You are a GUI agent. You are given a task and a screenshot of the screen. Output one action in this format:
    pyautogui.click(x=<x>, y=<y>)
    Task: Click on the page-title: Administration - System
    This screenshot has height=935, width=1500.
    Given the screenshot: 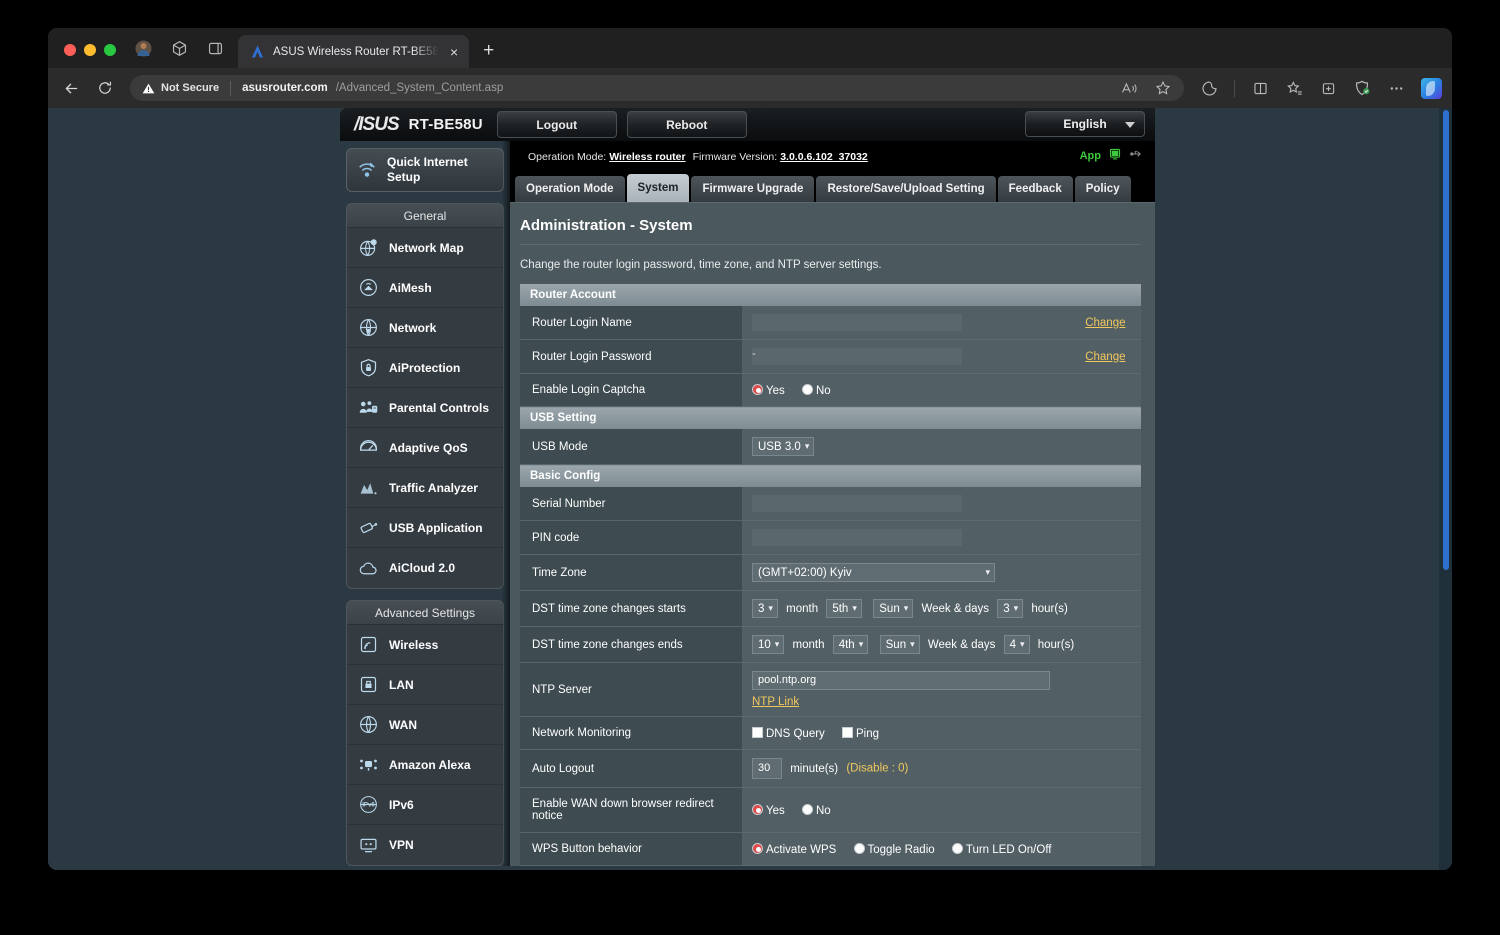 What is the action you would take?
    pyautogui.click(x=606, y=225)
    